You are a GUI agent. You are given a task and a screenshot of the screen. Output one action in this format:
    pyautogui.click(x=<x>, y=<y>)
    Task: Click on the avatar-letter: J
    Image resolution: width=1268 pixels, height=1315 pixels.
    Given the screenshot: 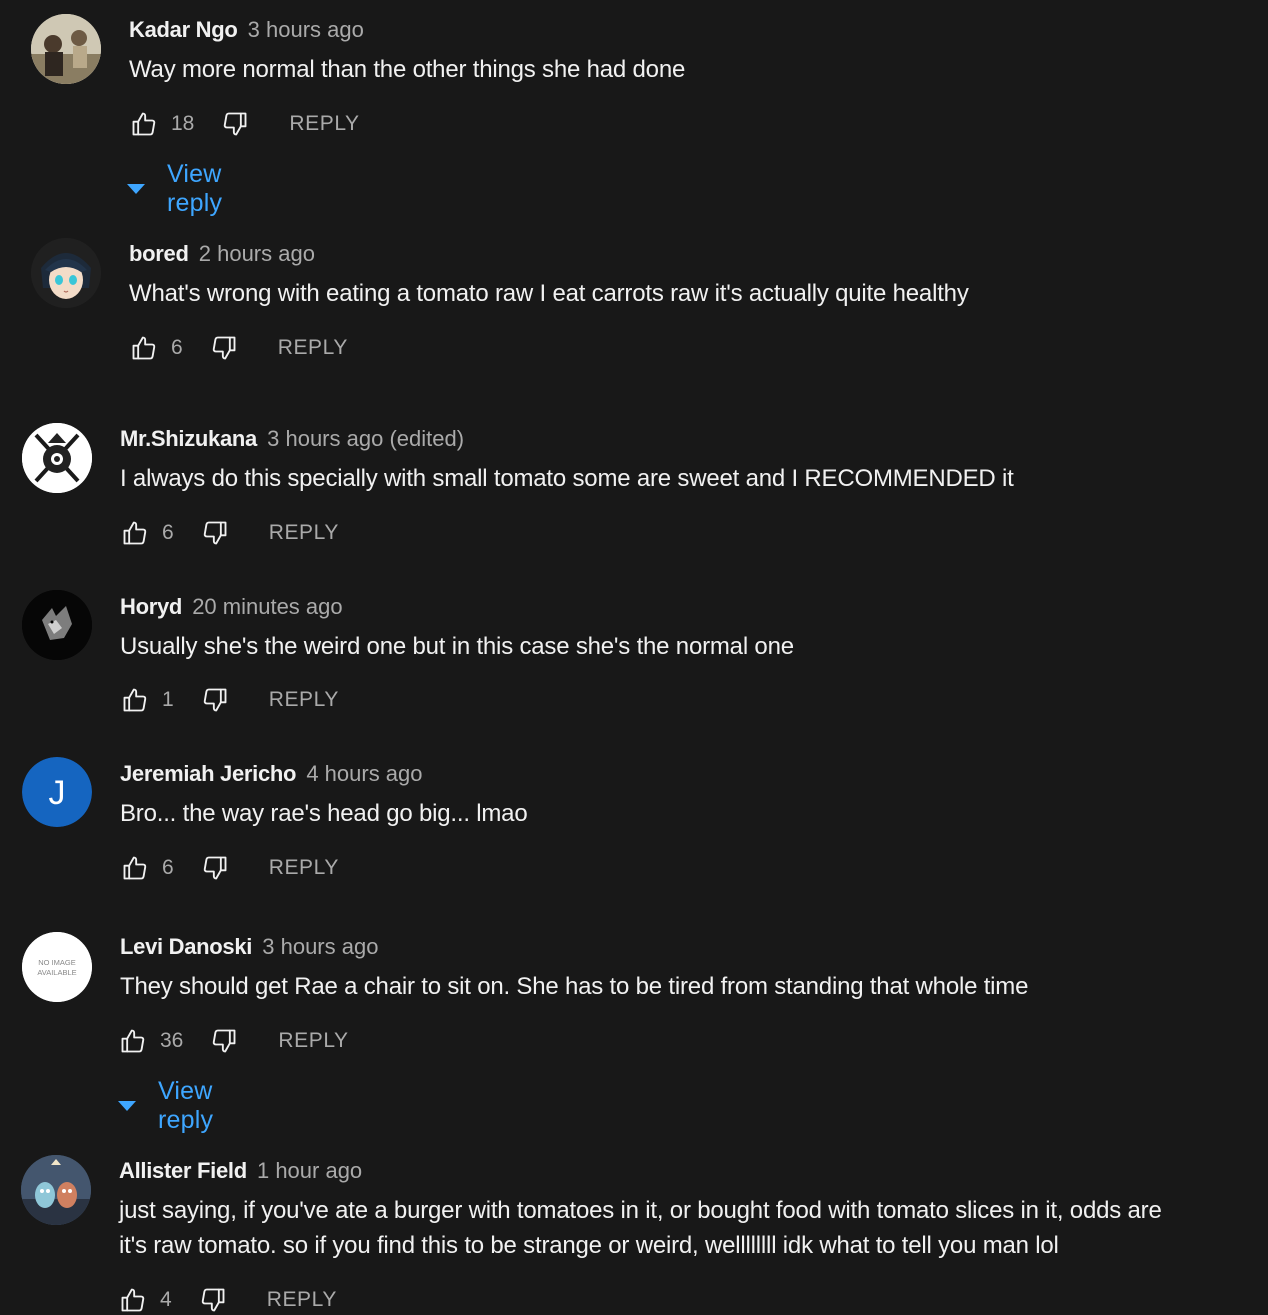 What is the action you would take?
    pyautogui.click(x=57, y=793)
    